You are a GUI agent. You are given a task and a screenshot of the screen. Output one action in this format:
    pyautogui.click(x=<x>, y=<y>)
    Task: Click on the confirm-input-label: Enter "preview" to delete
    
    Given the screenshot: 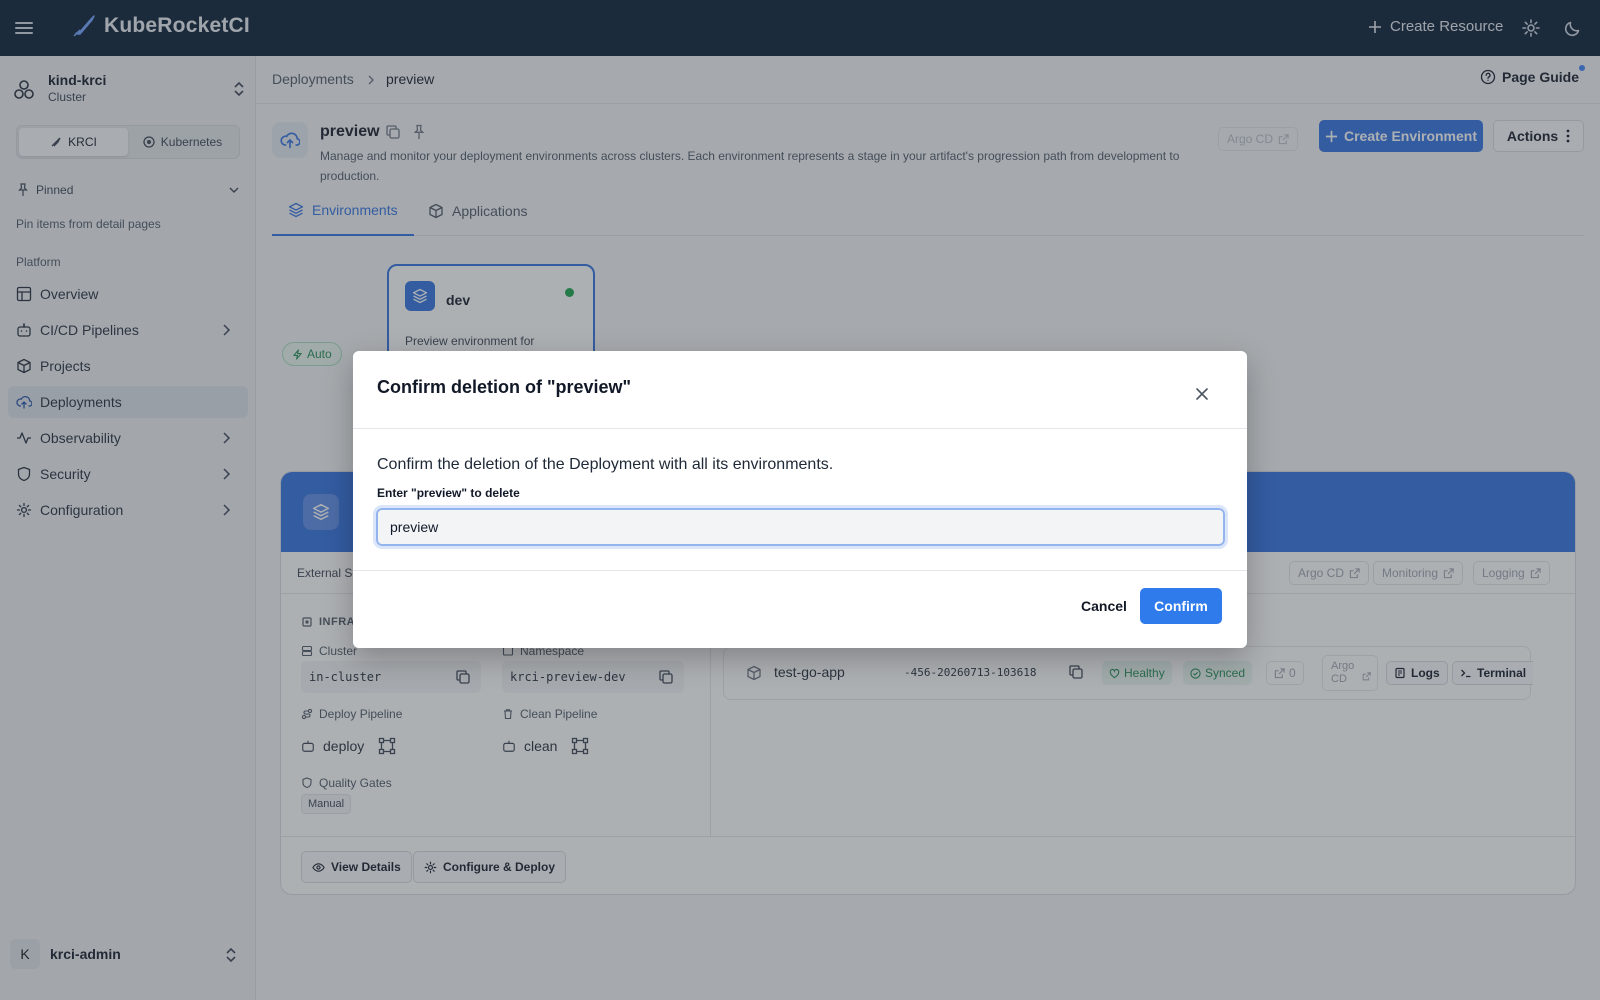 What is the action you would take?
    pyautogui.click(x=448, y=493)
    